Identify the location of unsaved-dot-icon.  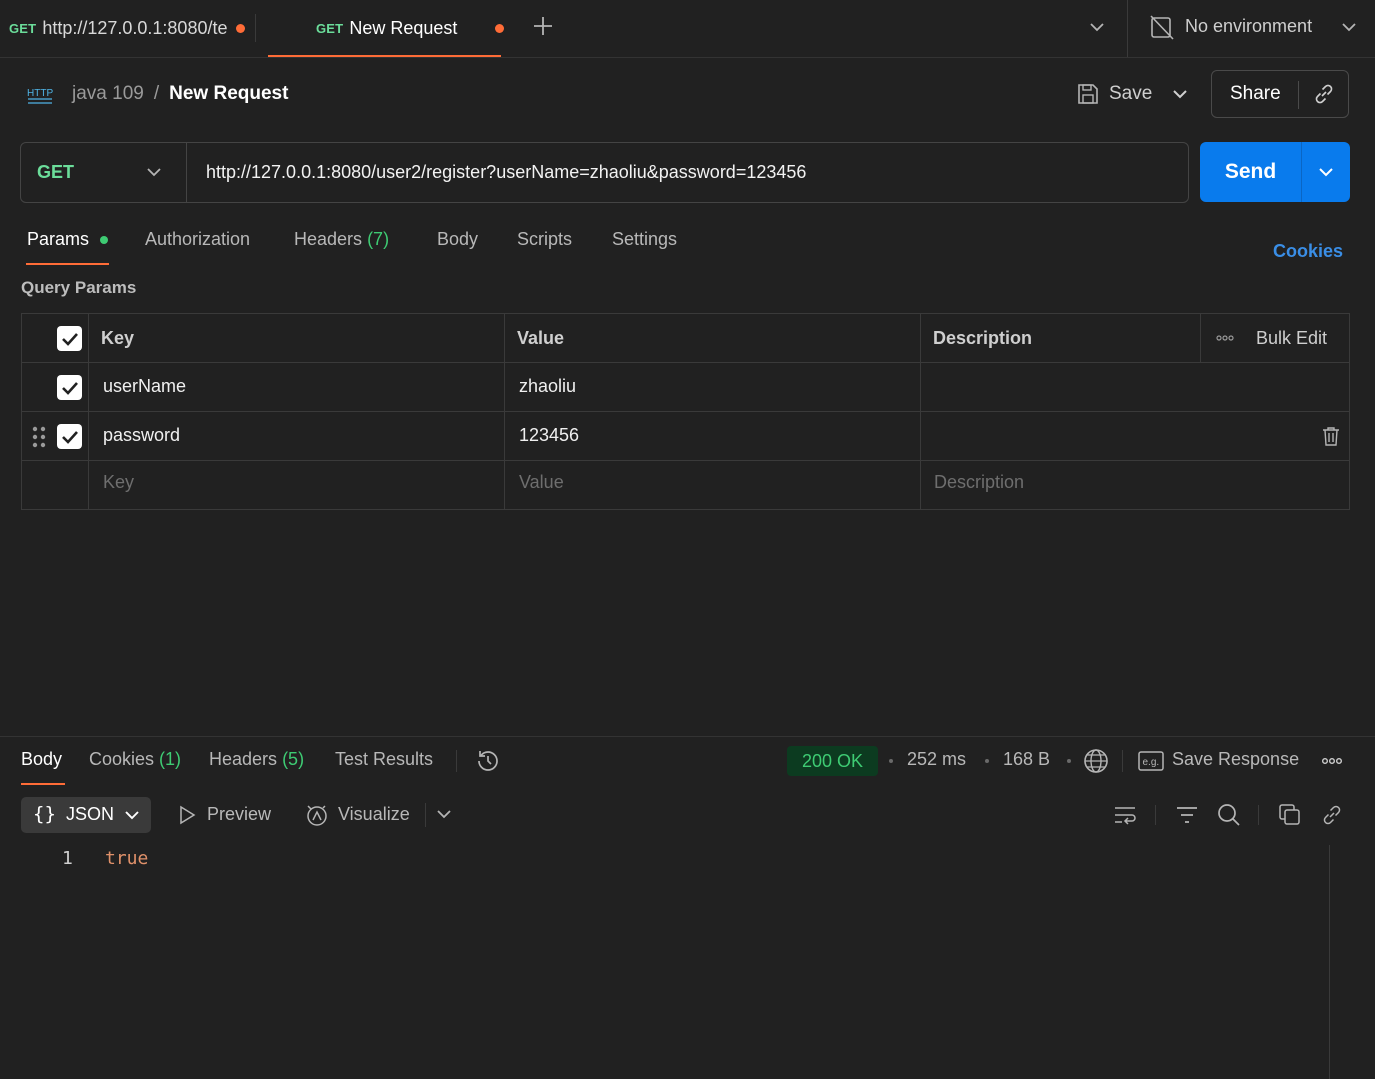
(500, 28).